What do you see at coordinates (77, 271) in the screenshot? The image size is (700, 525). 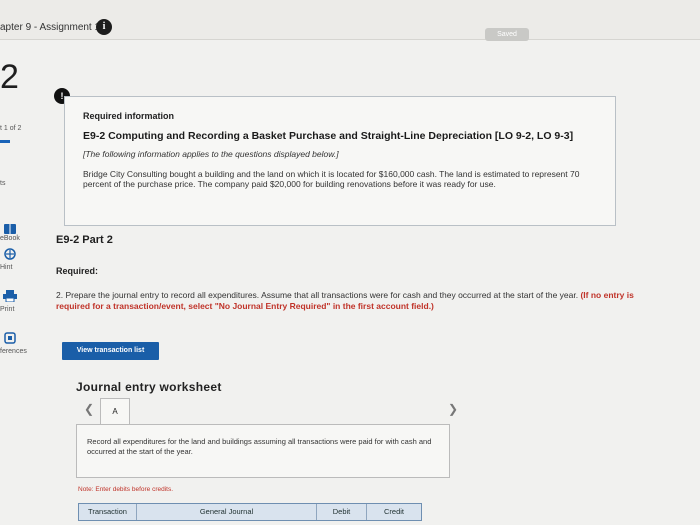 I see `required-label: Required:` at bounding box center [77, 271].